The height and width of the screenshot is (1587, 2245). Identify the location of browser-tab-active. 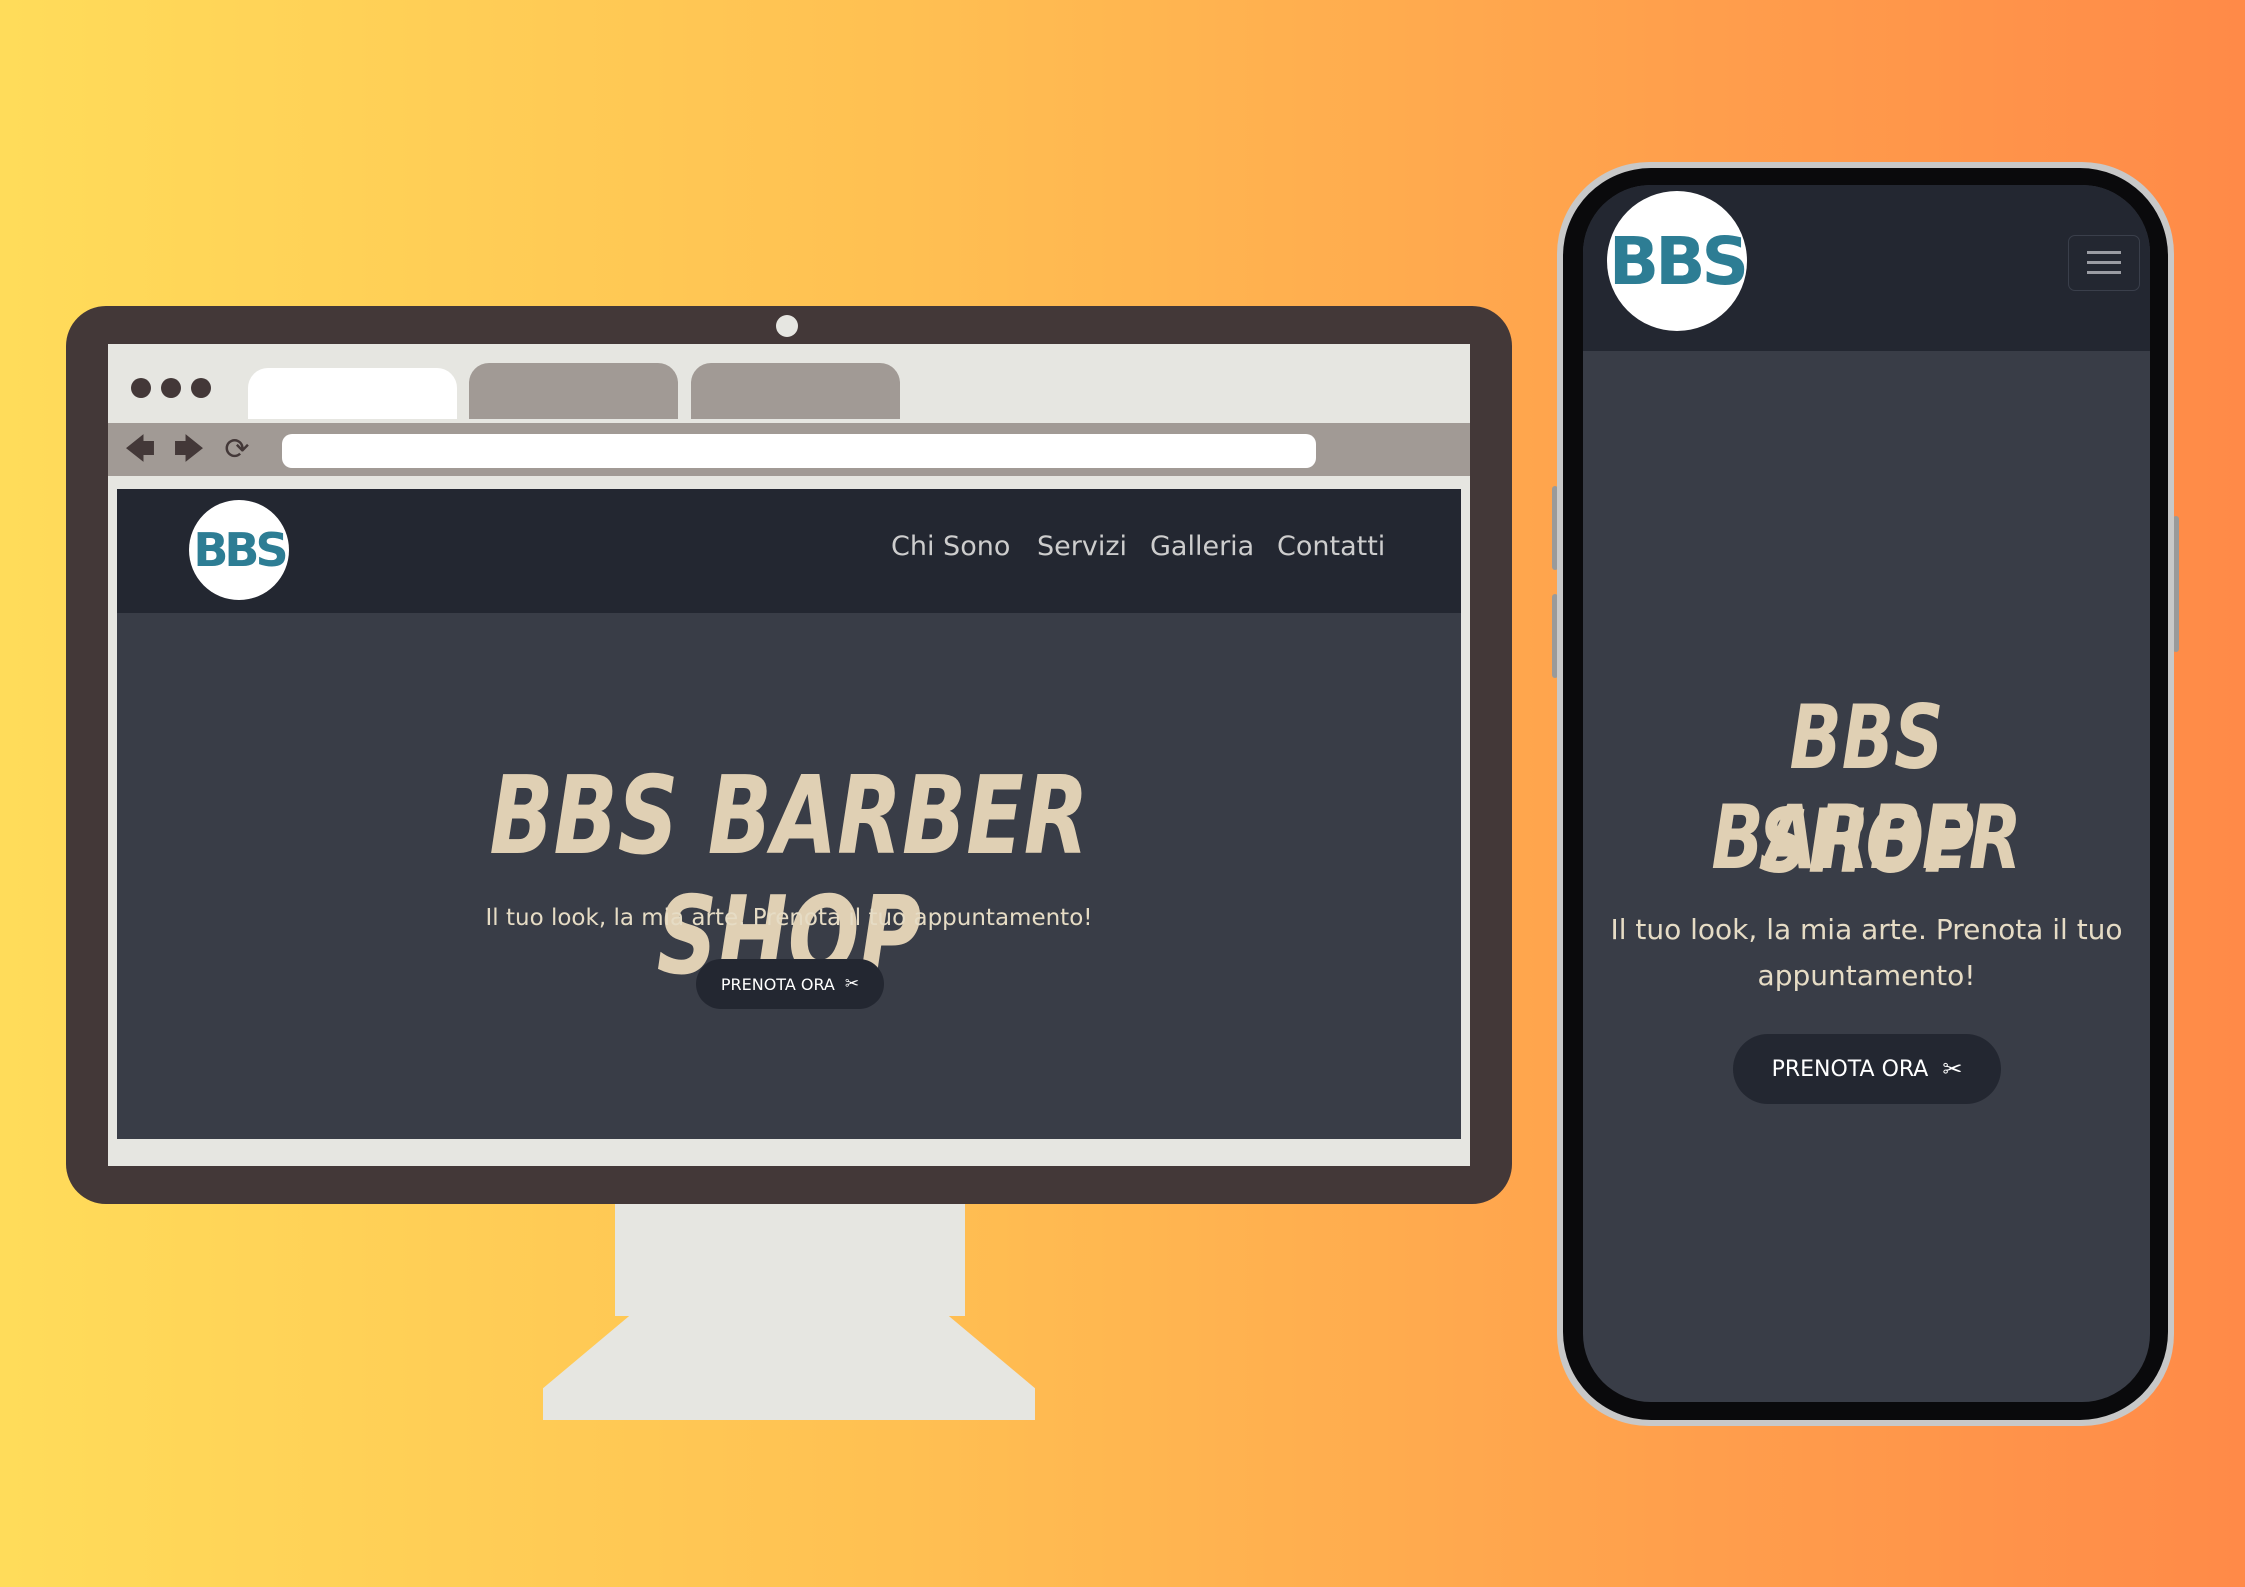
(352, 393).